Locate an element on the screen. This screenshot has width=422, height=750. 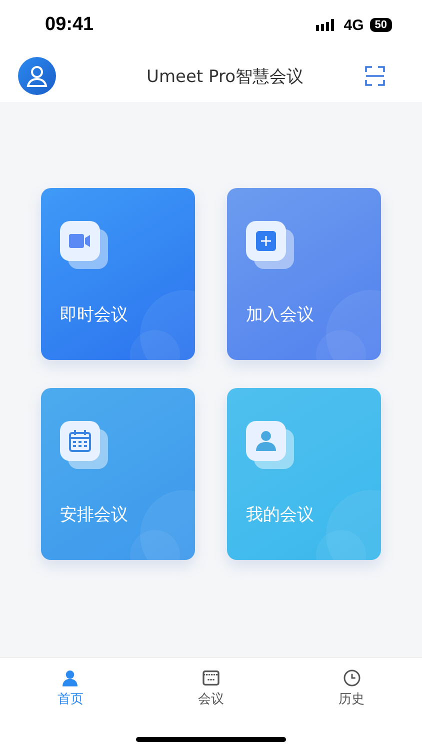
plus-icon is located at coordinates (270, 245).